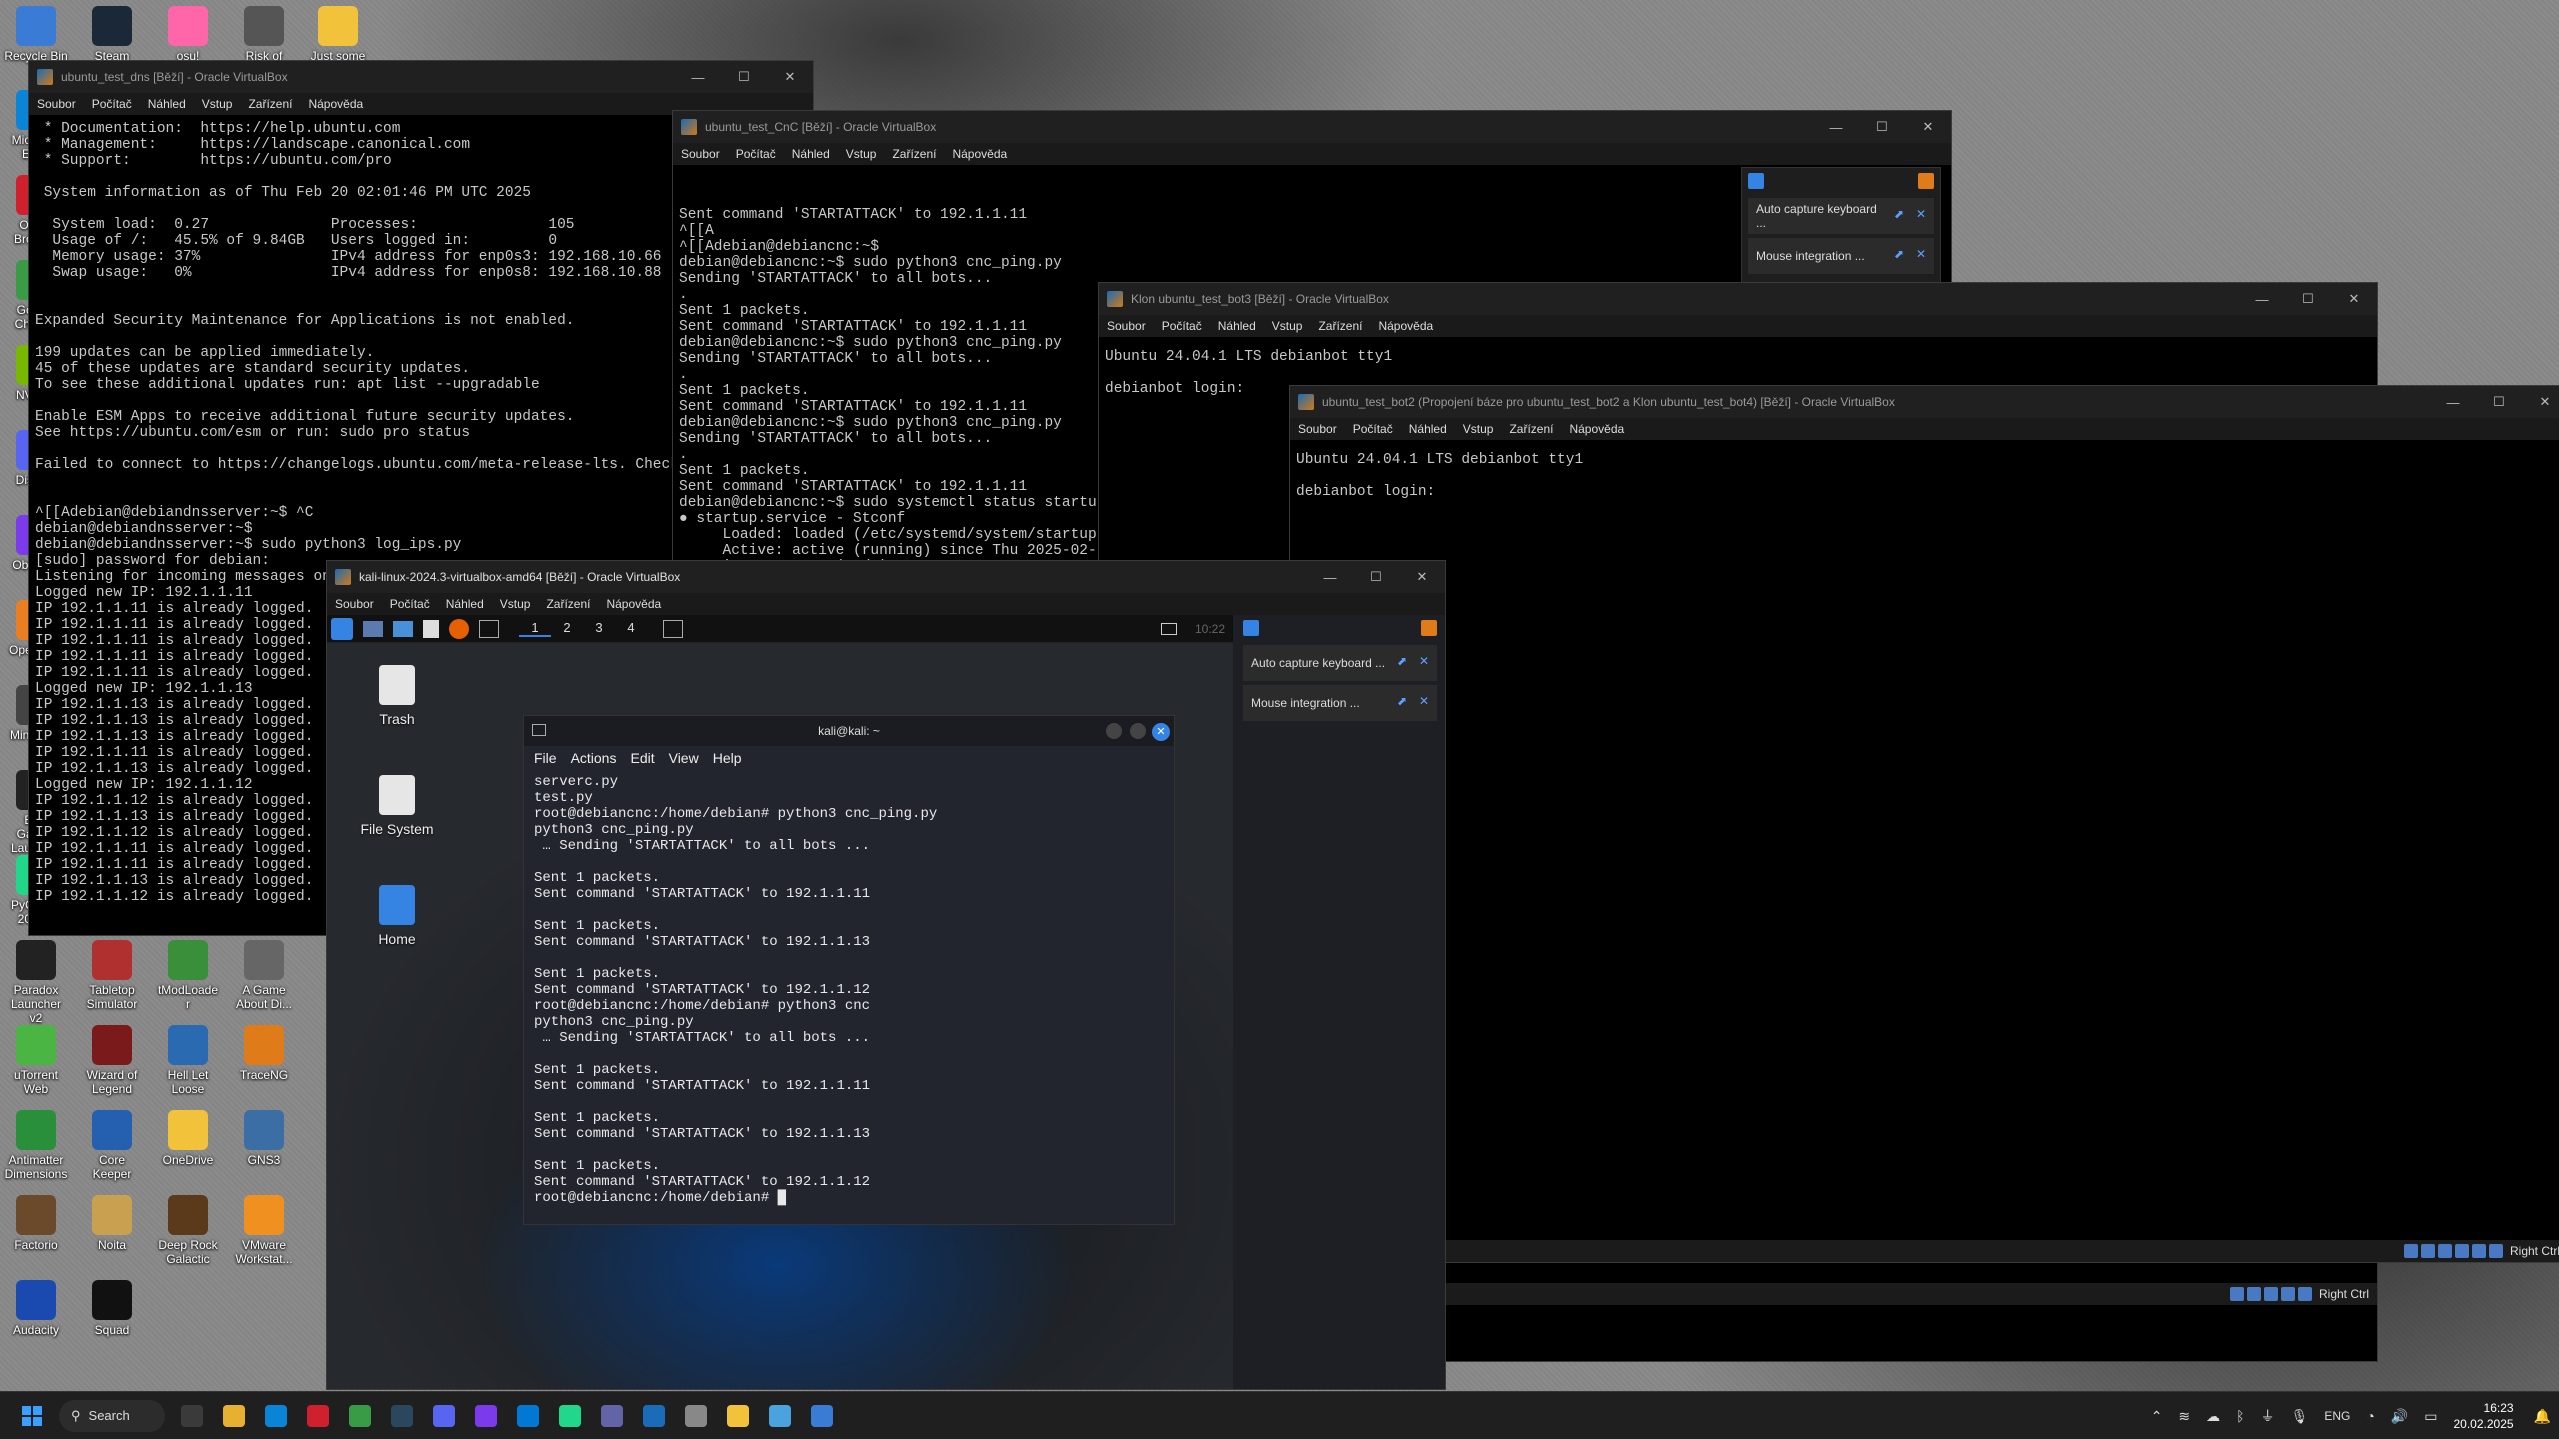  What do you see at coordinates (188, 1230) in the screenshot?
I see `desktop-icon: Deep Rock Galactic` at bounding box center [188, 1230].